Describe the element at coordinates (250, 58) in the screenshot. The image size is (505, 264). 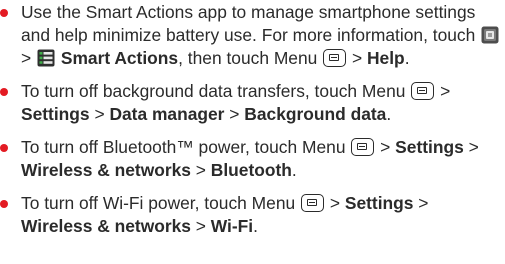
I see `tip-text: , then touch Menu` at that location.